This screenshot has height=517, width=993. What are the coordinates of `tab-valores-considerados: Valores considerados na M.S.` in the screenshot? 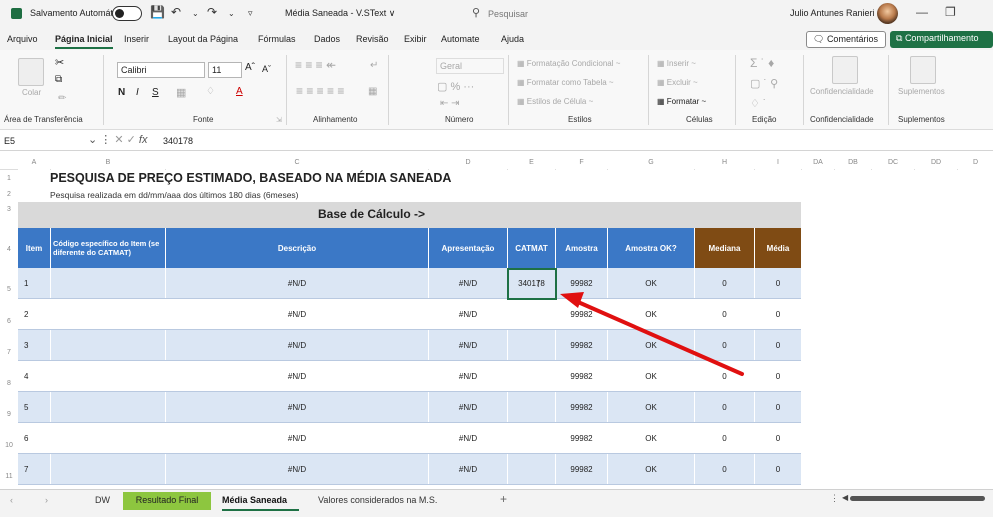 It's located at (377, 500).